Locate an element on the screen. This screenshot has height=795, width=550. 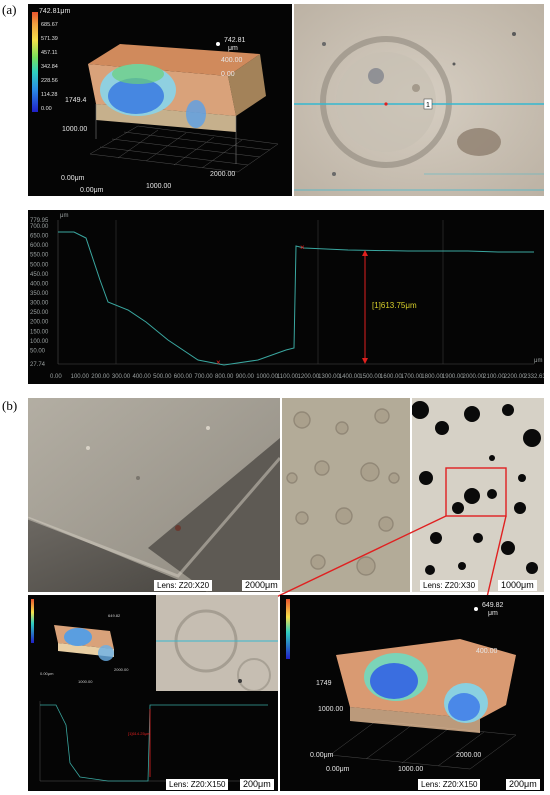
lens-label-b4: Lens: Z20:X150 is located at coordinates (197, 784).